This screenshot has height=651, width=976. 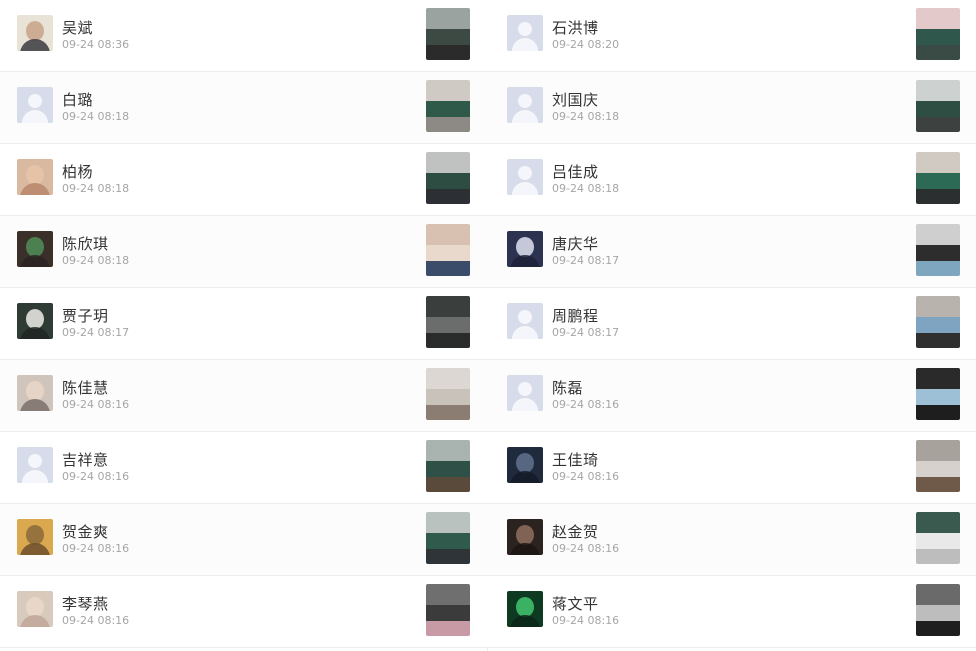 I want to click on student-name: 陈欣琪, so click(x=85, y=244).